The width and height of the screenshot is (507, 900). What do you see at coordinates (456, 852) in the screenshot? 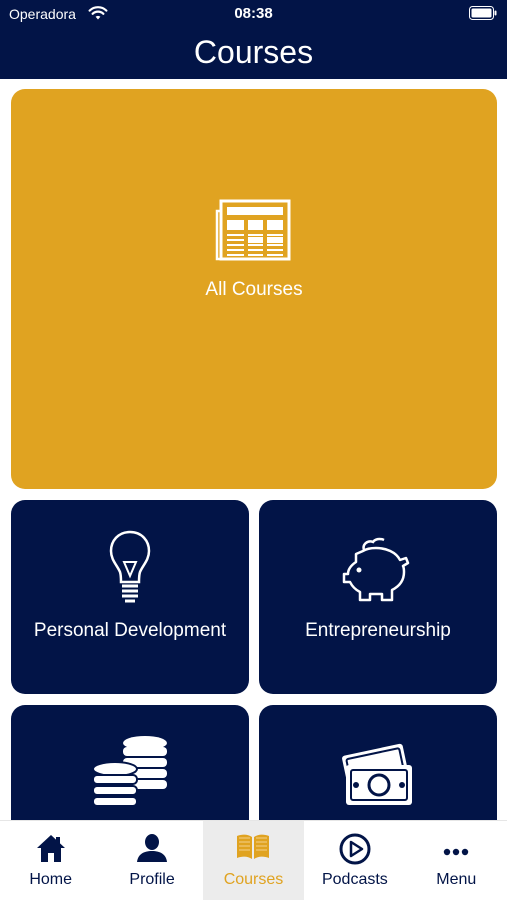
I see `more-dots-icon` at bounding box center [456, 852].